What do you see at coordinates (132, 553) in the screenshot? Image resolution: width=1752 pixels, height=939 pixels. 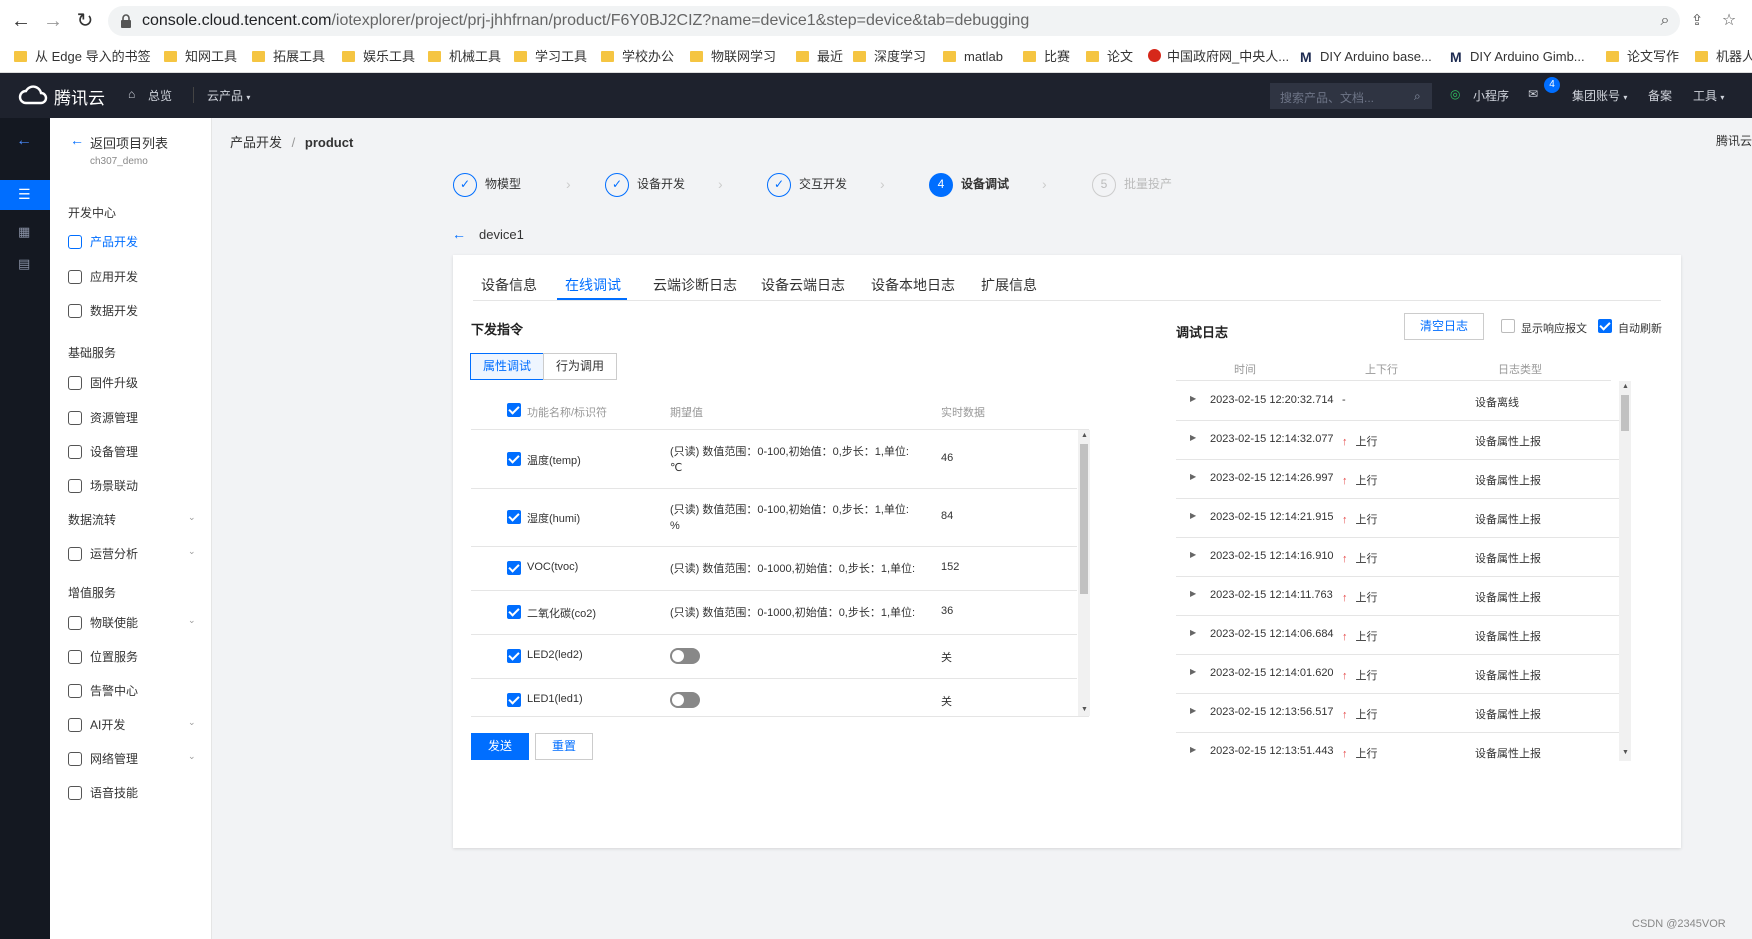 I see `sidenav-item: 运营分析 ⌄` at bounding box center [132, 553].